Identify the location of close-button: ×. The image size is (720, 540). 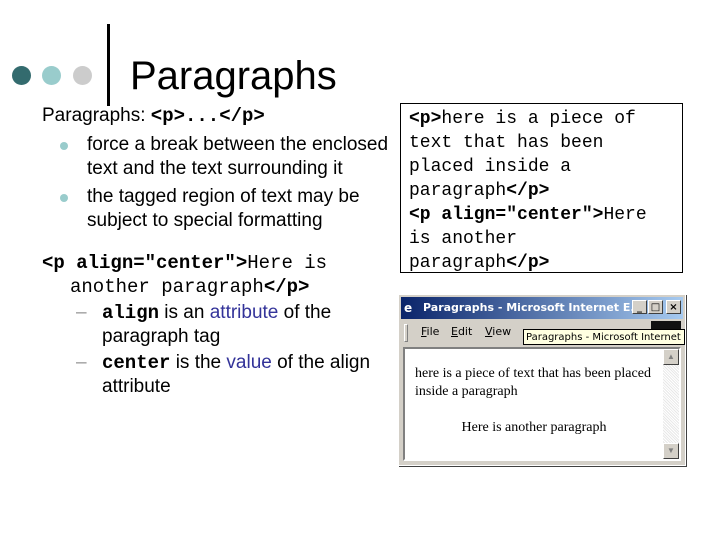
(673, 307).